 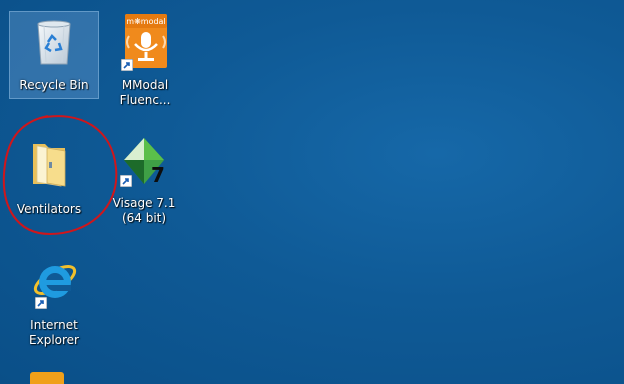 I want to click on mmodal-fluency-icon: m❋modal, so click(x=144, y=43).